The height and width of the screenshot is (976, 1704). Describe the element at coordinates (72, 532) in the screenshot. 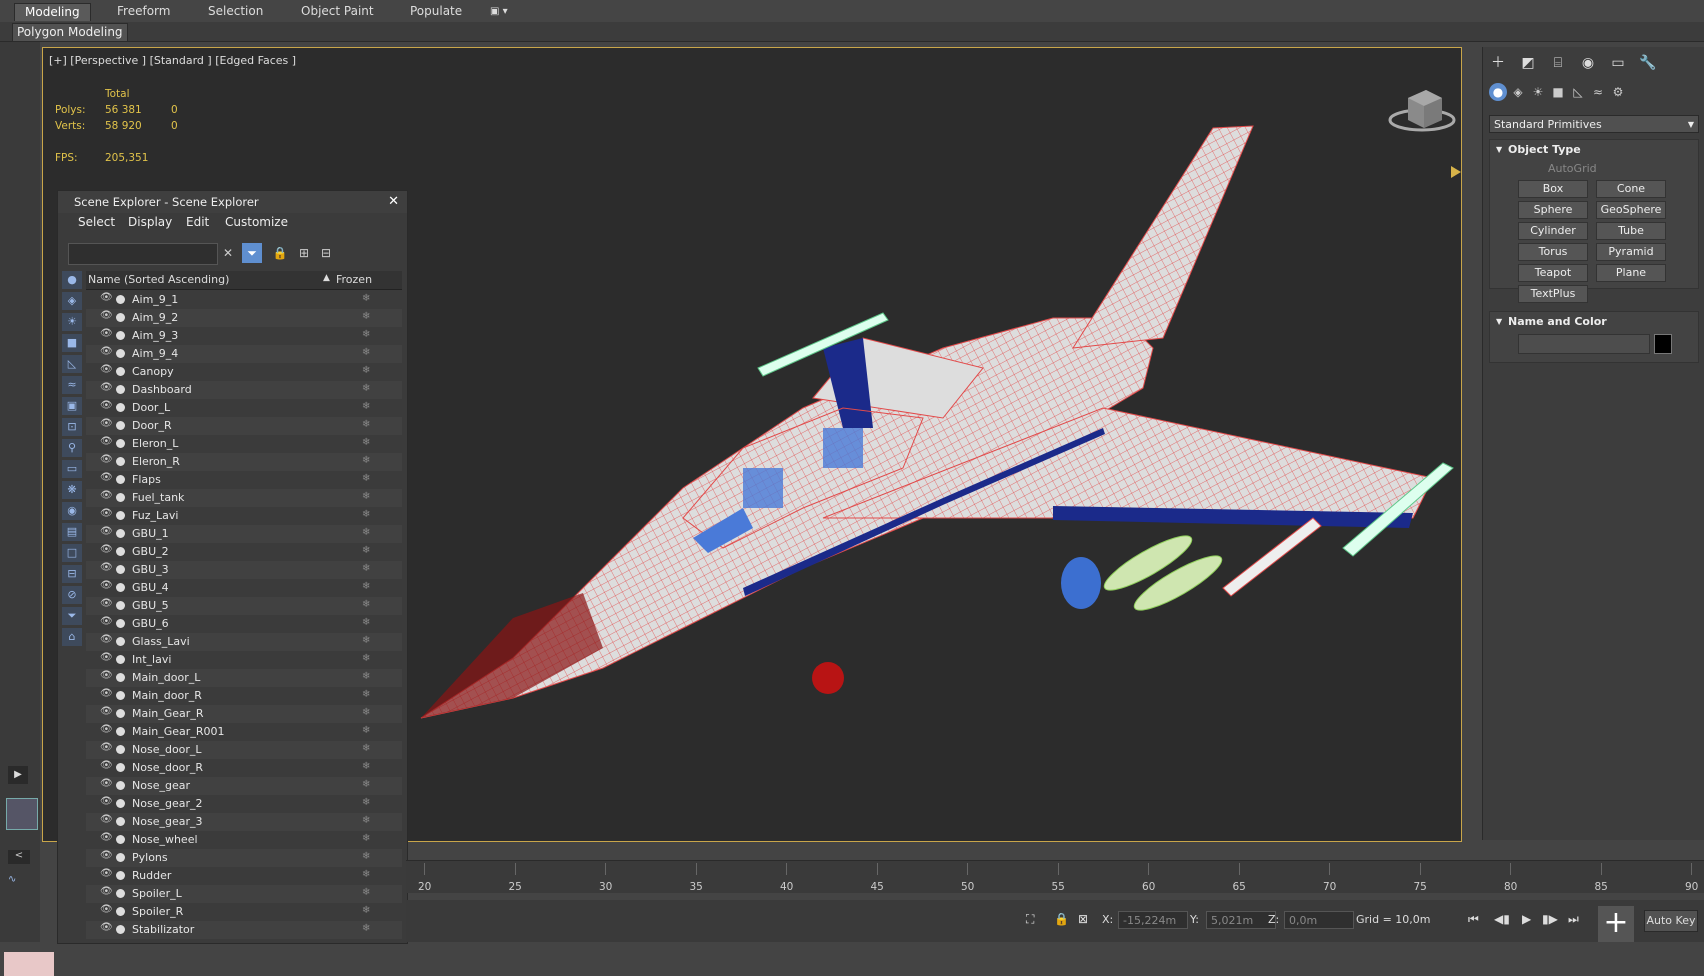

I see `all-filter-icon: ▤` at that location.